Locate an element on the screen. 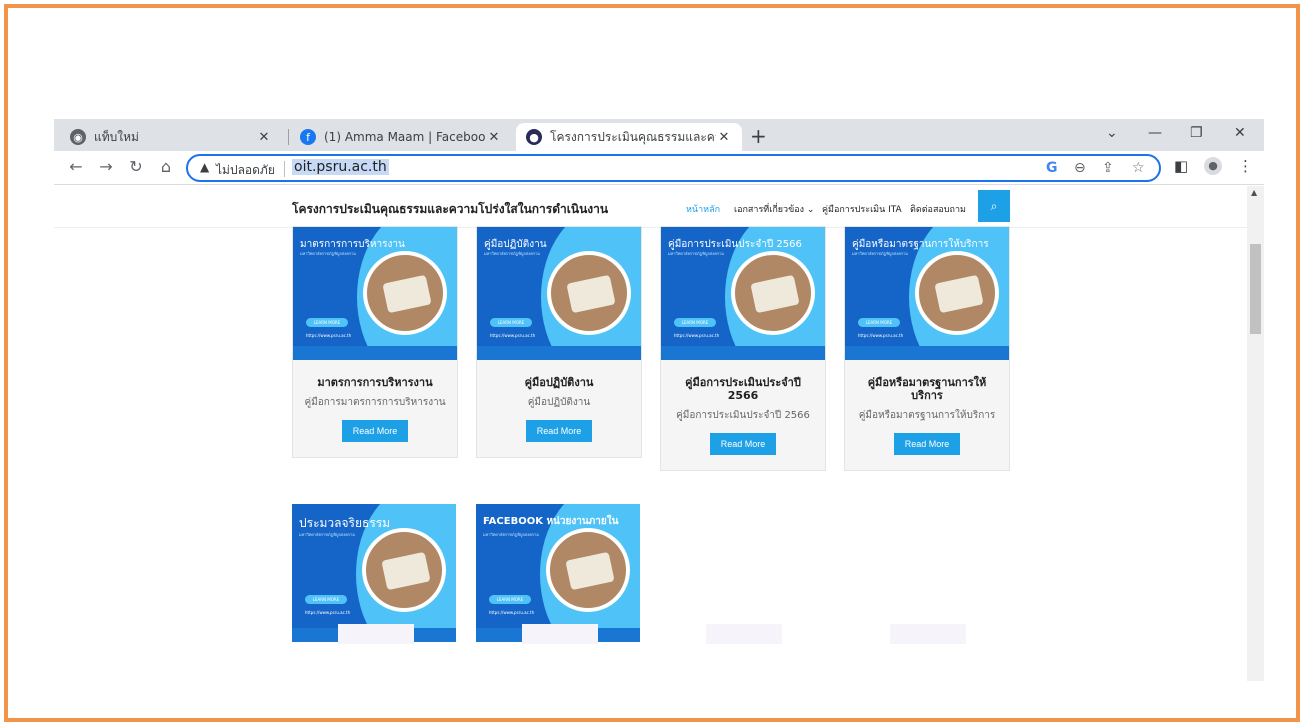 The image size is (1306, 726). address-bar: ▲ ไม่ปลอดภัย oit.psru.ac.th G ⊖ ⇪ ☆ is located at coordinates (673, 168).